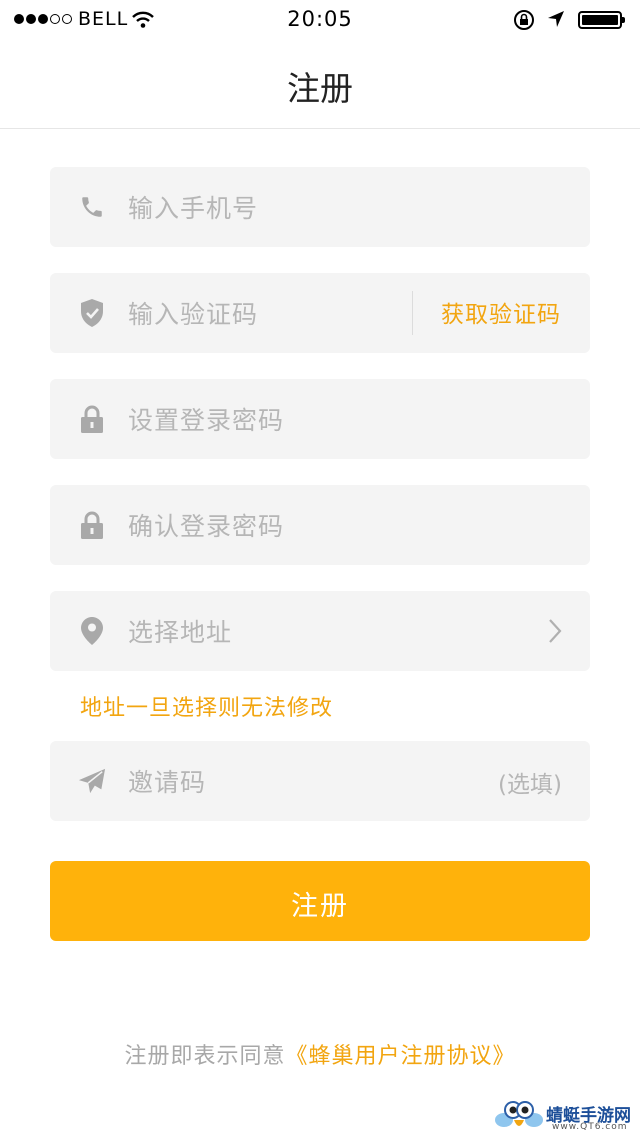 Image resolution: width=640 pixels, height=1136 pixels. Describe the element at coordinates (556, 19) in the screenshot. I see `location-arrow-icon` at that location.